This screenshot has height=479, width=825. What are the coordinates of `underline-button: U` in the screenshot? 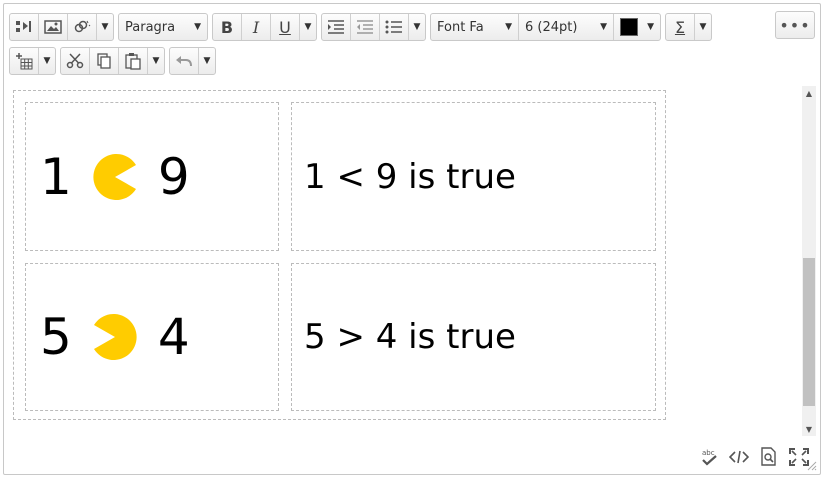 It's located at (285, 27).